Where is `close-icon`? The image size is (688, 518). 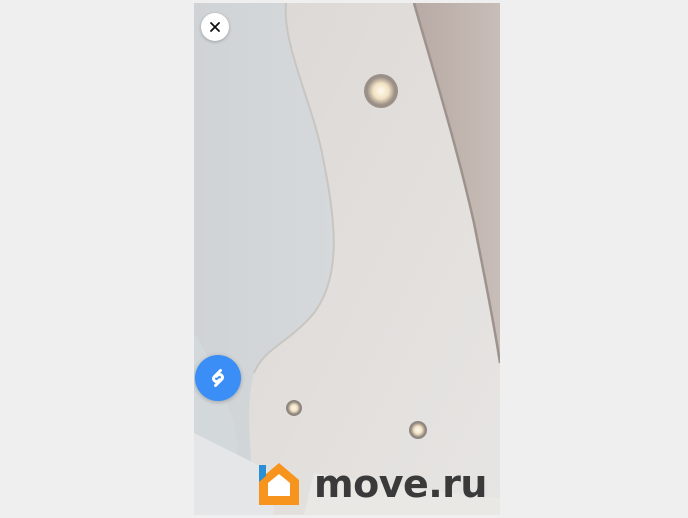 close-icon is located at coordinates (215, 27).